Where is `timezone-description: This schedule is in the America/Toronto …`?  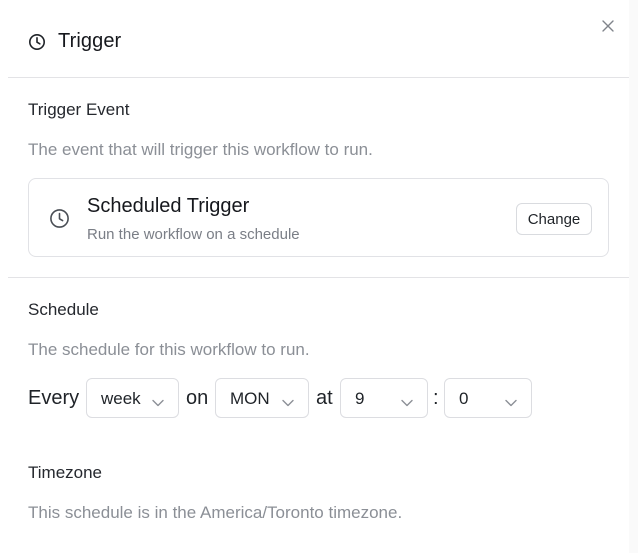 timezone-description: This schedule is in the America/Toronto … is located at coordinates (215, 512).